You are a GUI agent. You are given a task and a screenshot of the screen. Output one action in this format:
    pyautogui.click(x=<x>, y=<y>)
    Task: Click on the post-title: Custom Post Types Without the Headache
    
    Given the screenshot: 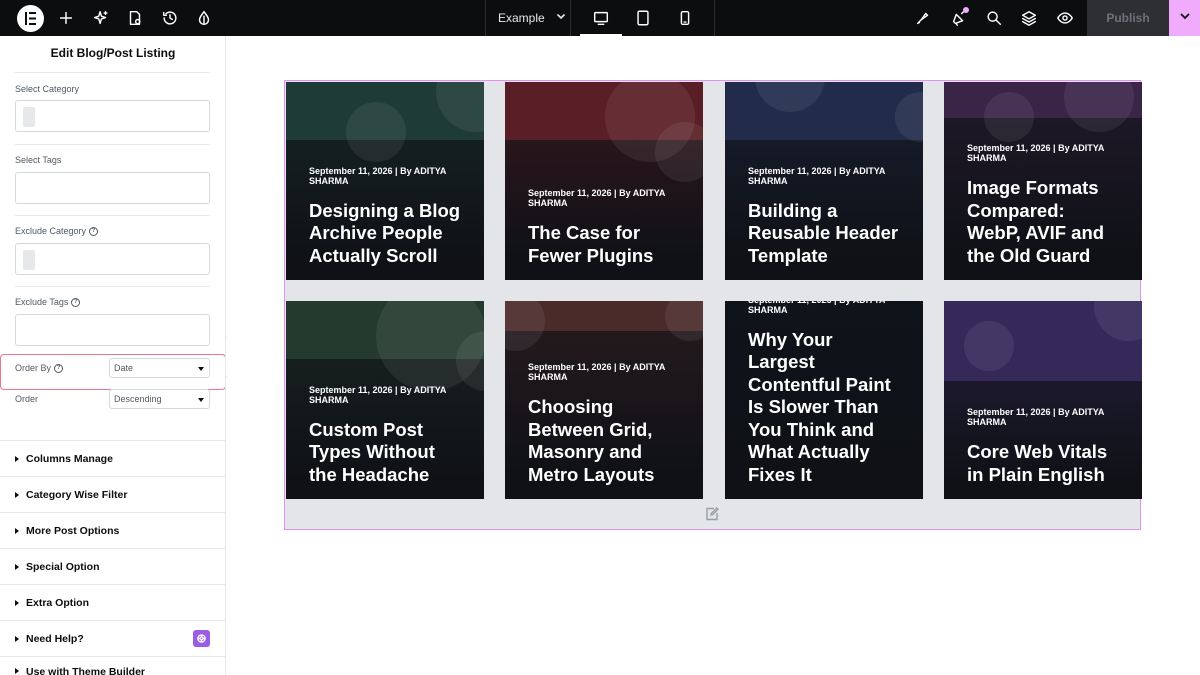 What is the action you would take?
    pyautogui.click(x=385, y=453)
    